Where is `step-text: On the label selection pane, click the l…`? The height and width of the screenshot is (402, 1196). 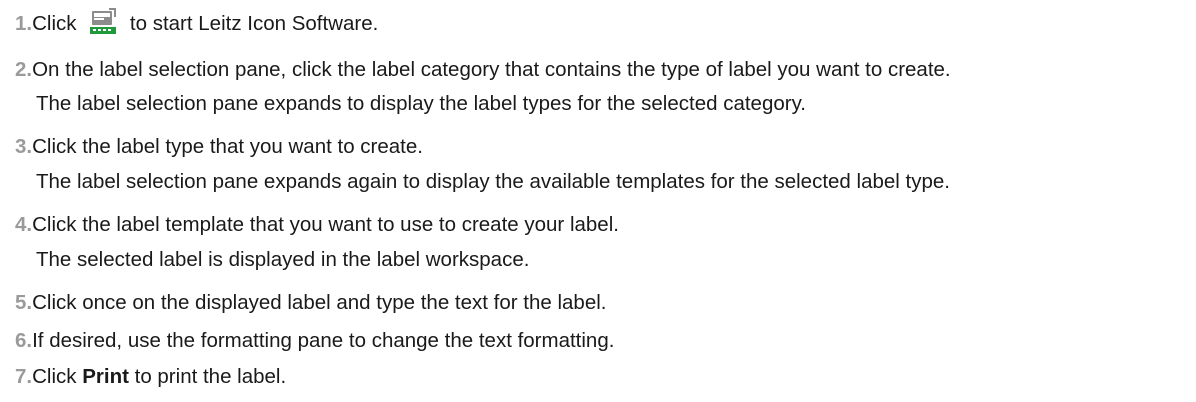 step-text: On the label selection pane, click the l… is located at coordinates (491, 69).